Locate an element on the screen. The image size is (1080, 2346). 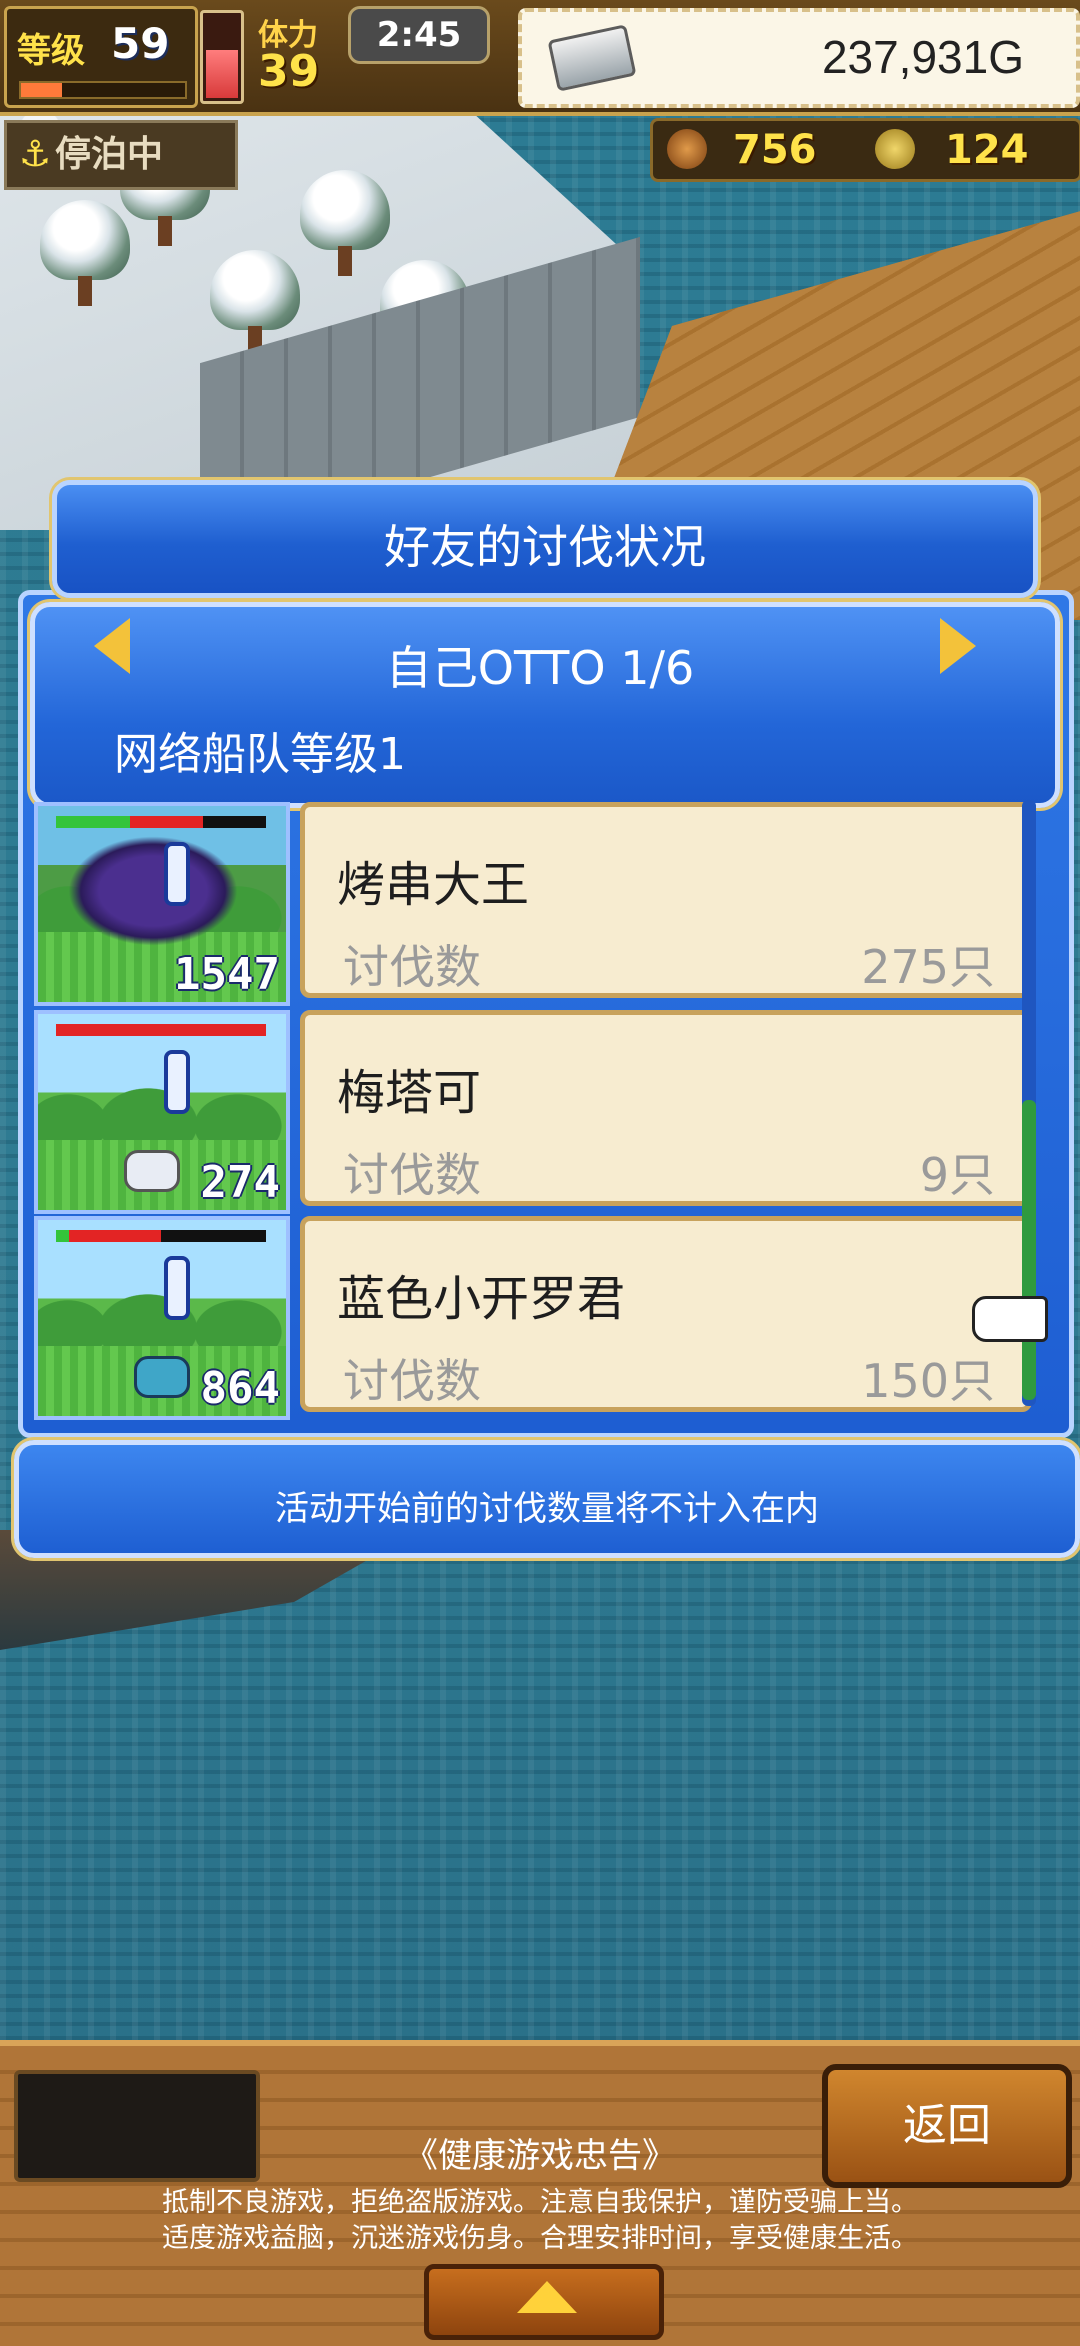
stamina-gauge is located at coordinates (222, 57).